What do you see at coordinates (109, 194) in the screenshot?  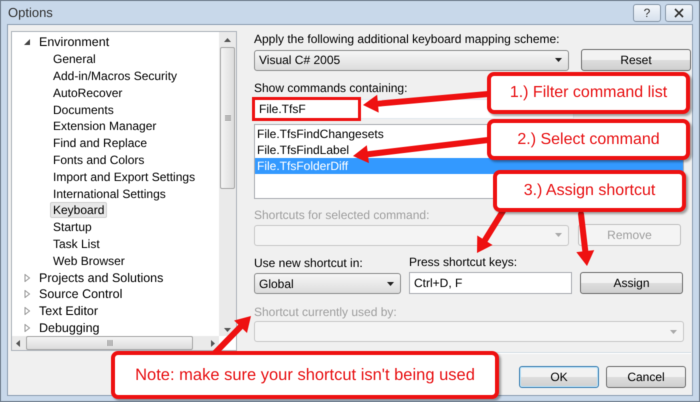 I see `tree-item: International Settings` at bounding box center [109, 194].